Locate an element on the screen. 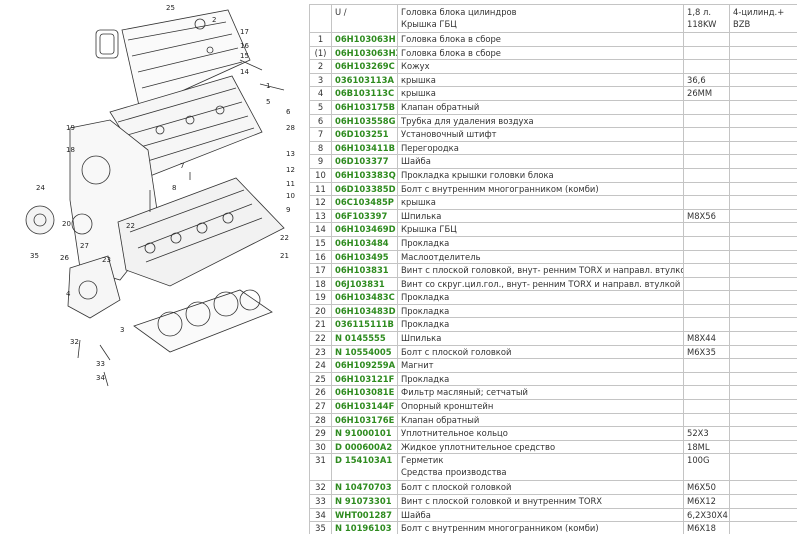 The height and width of the screenshot is (538, 800). table-row: 5 06H103175B Клапан обратный is located at coordinates (553, 107).